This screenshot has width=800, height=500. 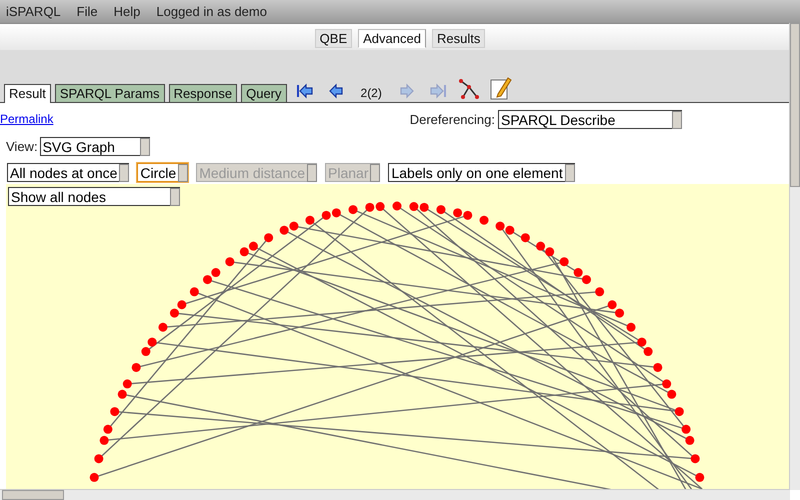 What do you see at coordinates (371, 93) in the screenshot?
I see `page-counter: 2(2)` at bounding box center [371, 93].